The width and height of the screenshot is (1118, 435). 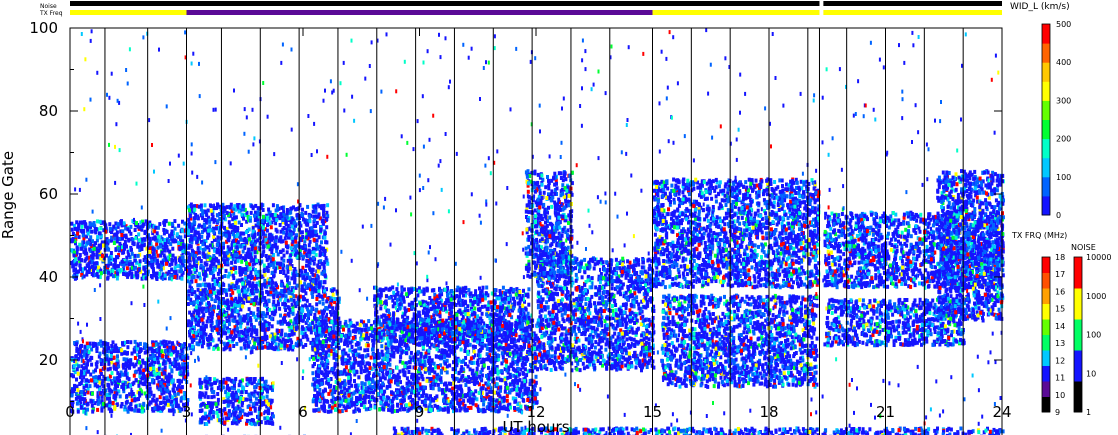 I want to click on txfreq-bar, so click(x=536, y=12).